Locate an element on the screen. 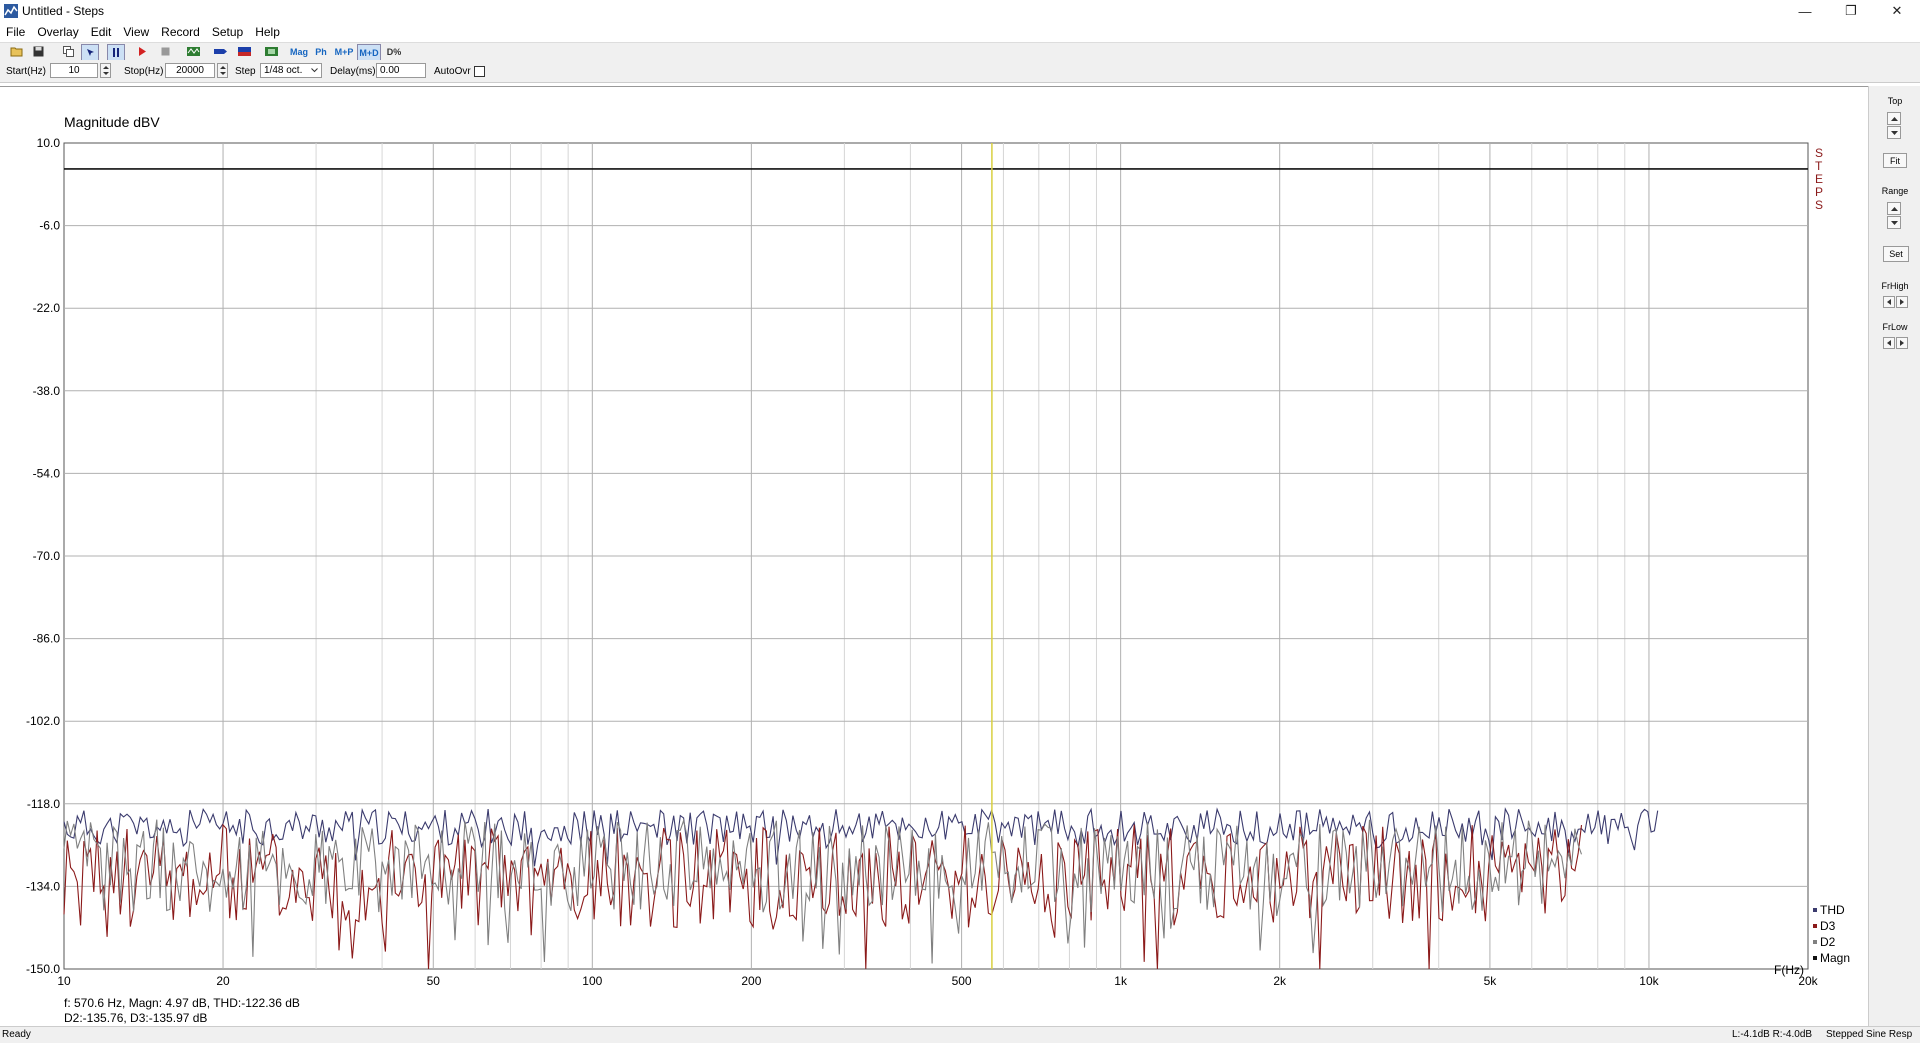 The image size is (1920, 1043). x-tick-label: 200 is located at coordinates (751, 981).